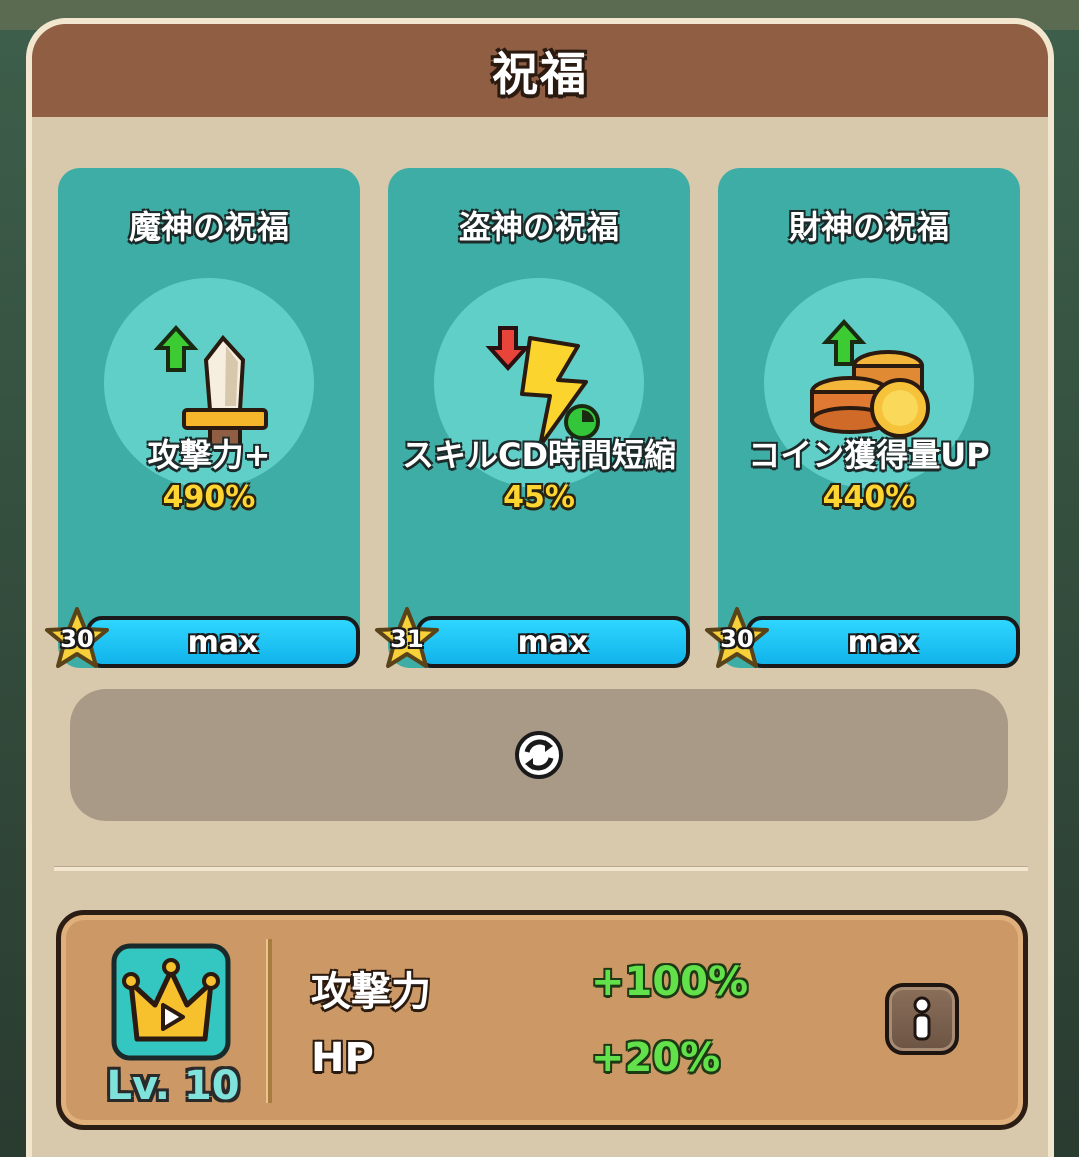 The image size is (1079, 1157). Describe the element at coordinates (269, 1021) in the screenshot. I see `vertical-separator` at that location.